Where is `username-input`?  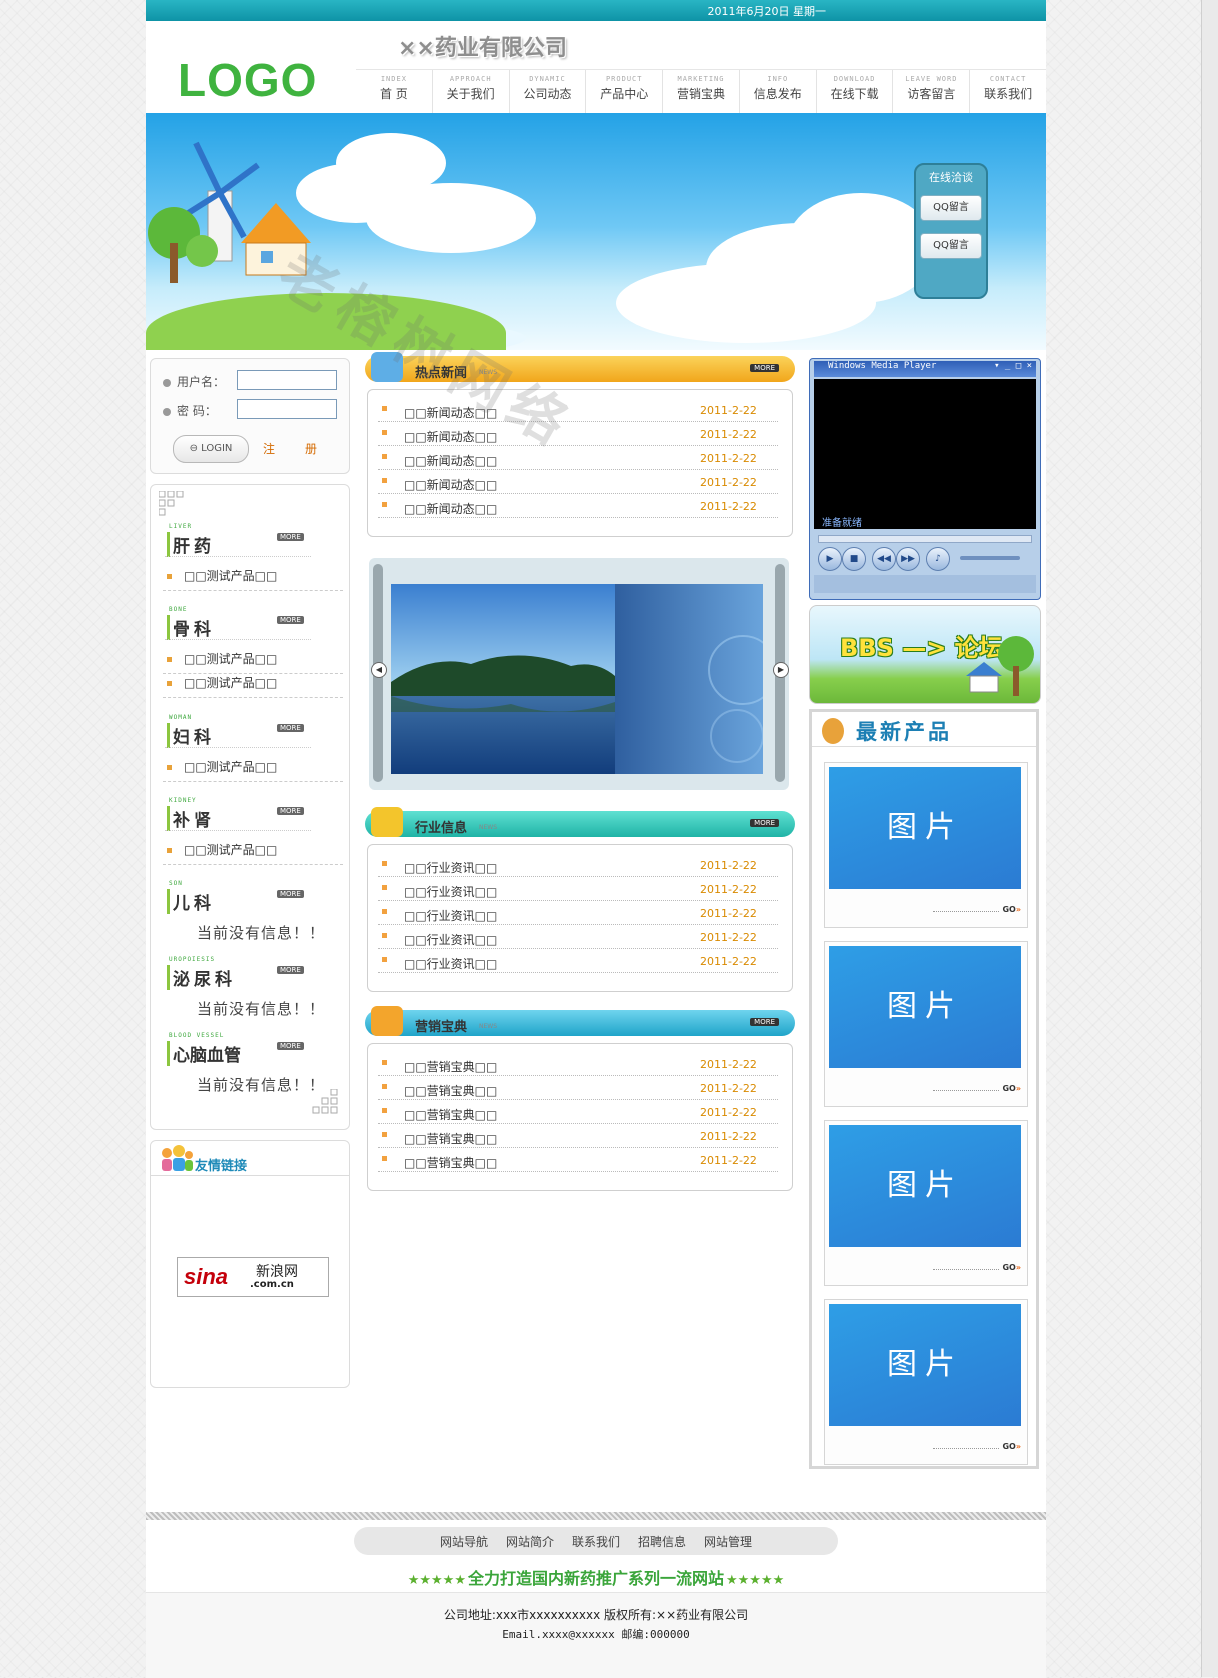
username-input is located at coordinates (287, 380).